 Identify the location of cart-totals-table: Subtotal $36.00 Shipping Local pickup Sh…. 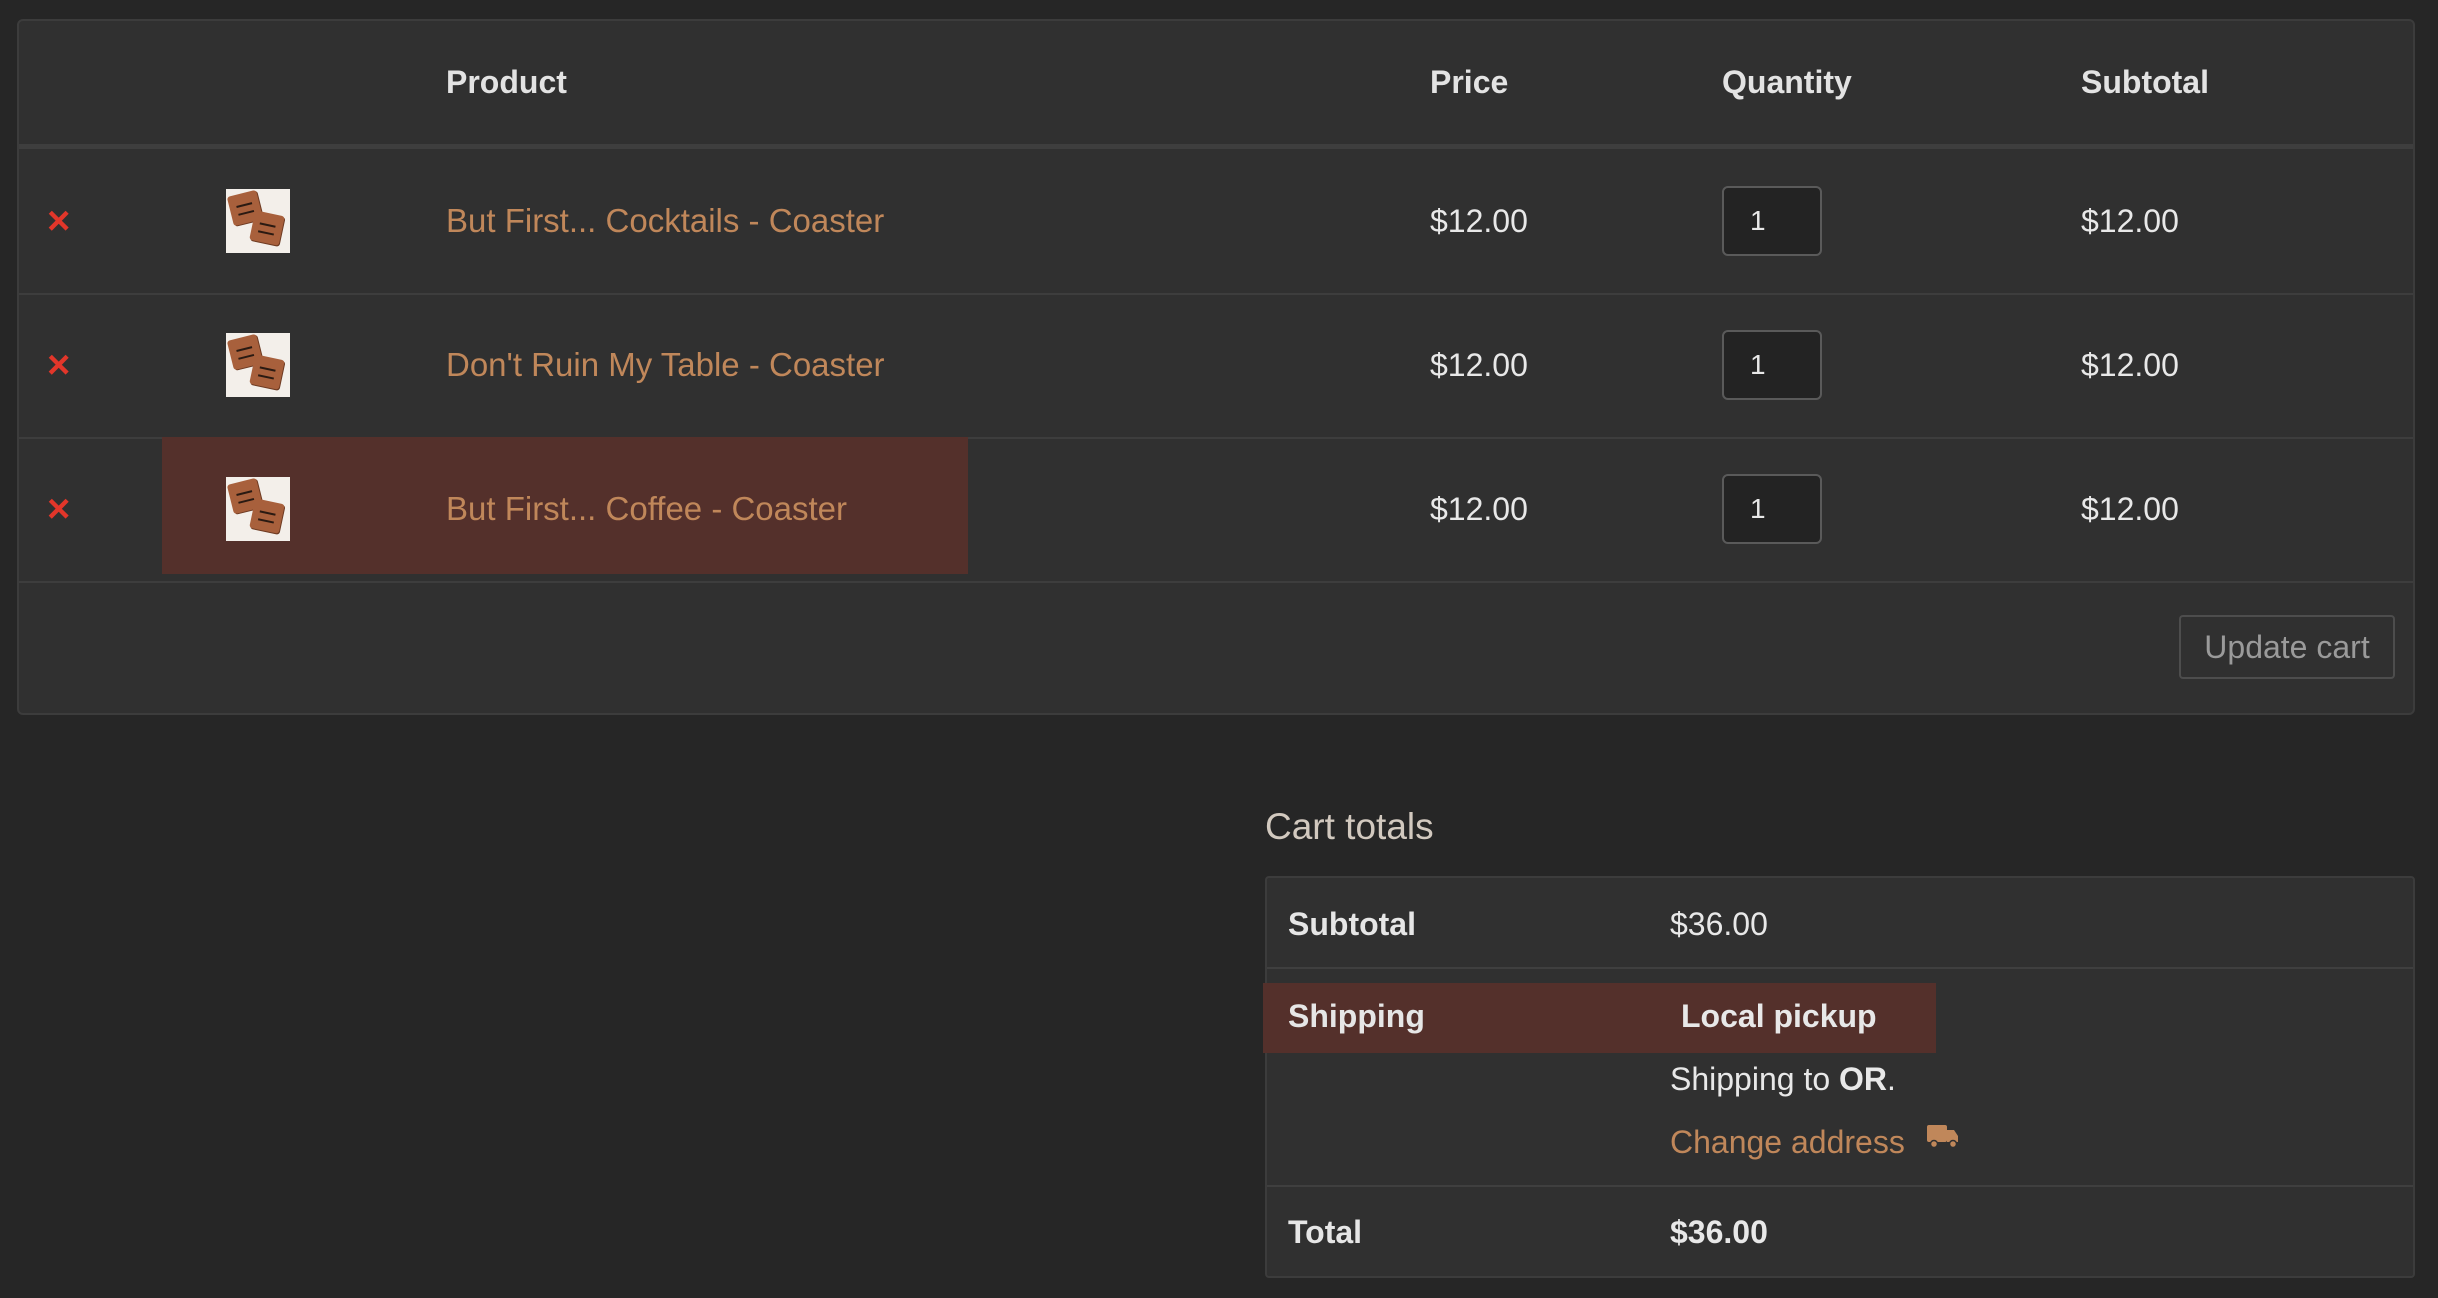
(1839, 1077).